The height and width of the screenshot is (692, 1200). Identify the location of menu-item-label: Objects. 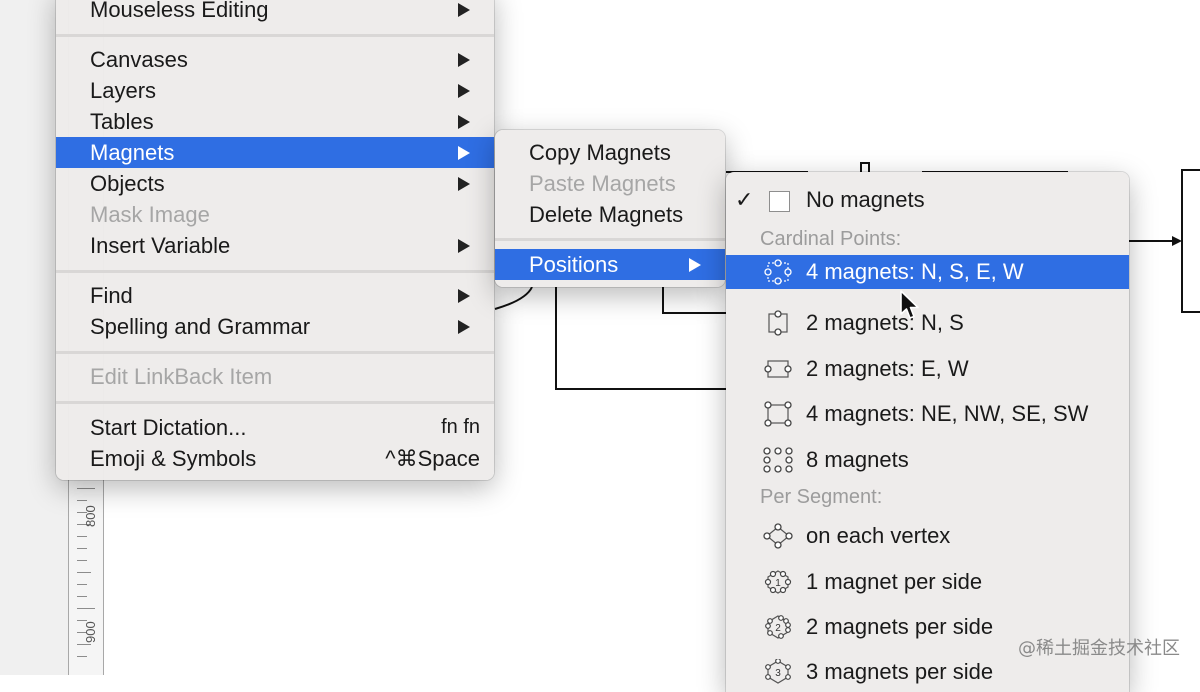
(127, 183).